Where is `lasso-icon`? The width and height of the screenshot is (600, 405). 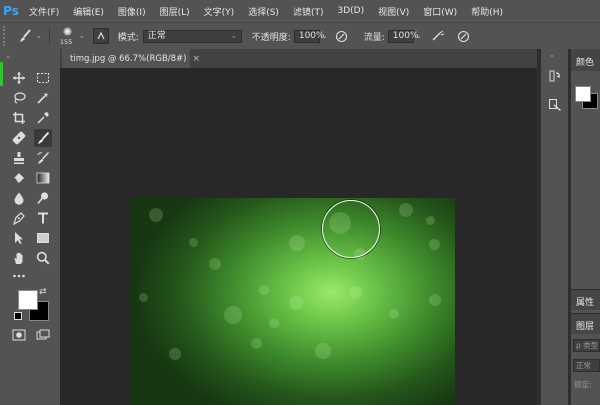
lasso-icon is located at coordinates (19, 98).